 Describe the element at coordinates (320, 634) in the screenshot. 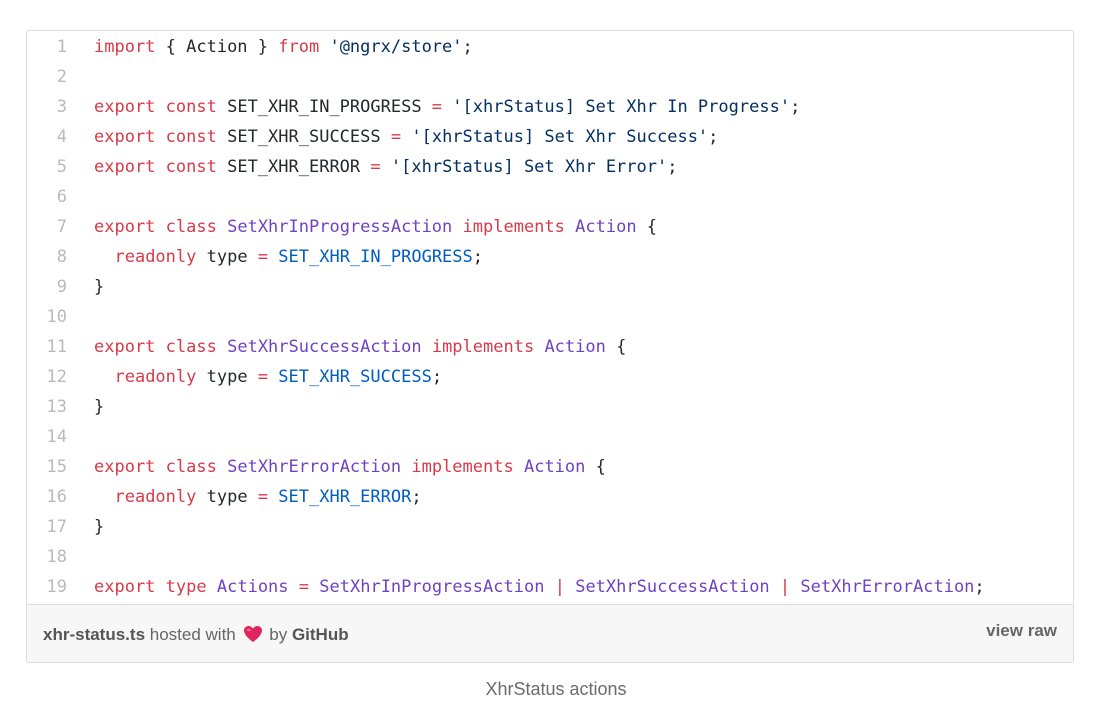

I see `github-link: GitHub` at that location.